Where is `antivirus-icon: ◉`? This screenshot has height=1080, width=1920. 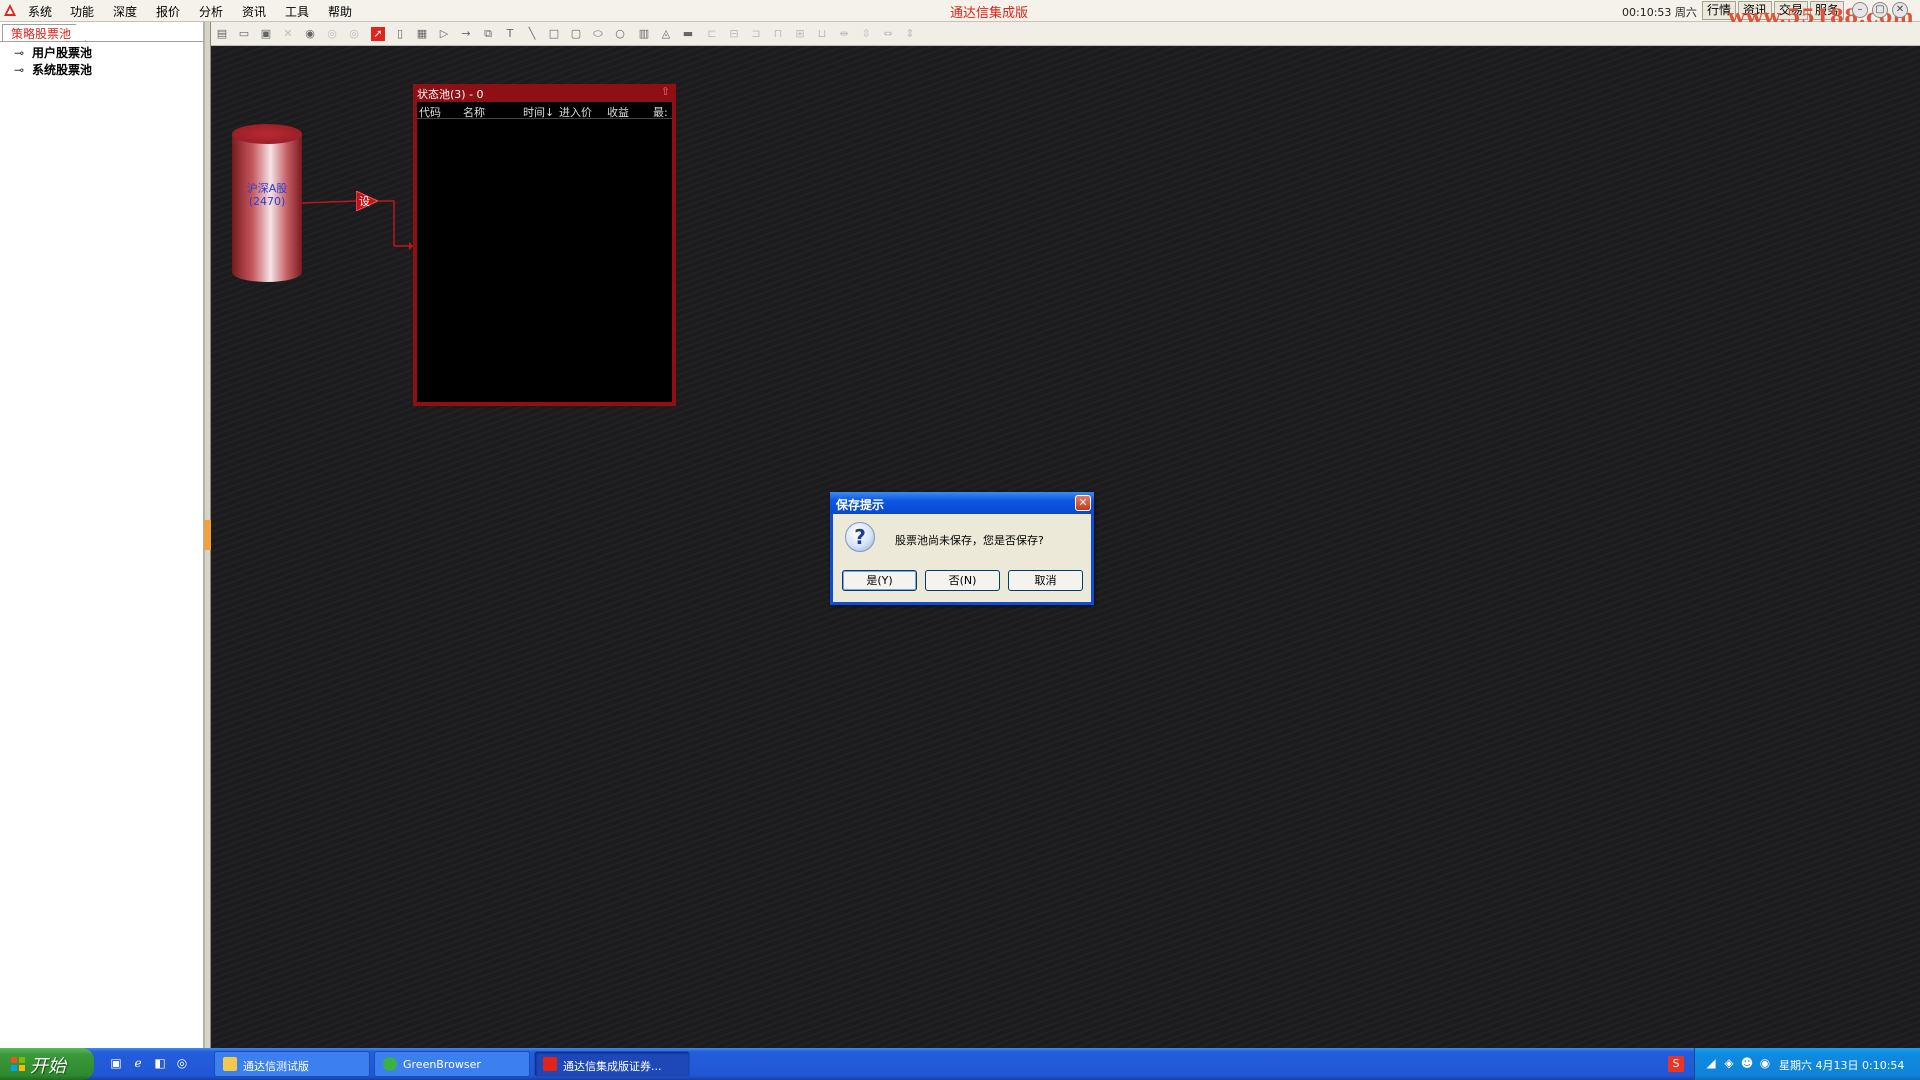
antivirus-icon: ◉ is located at coordinates (1765, 1064).